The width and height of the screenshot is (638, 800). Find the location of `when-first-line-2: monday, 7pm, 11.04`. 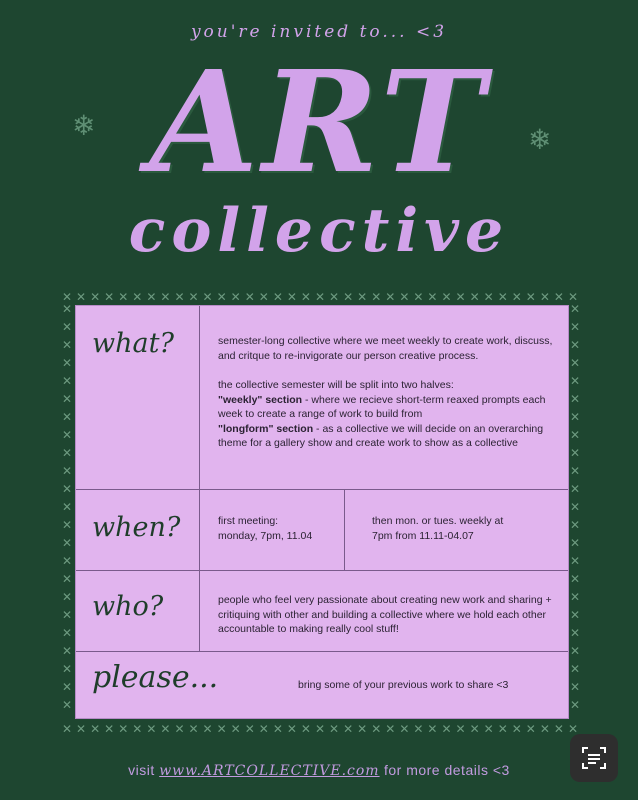

when-first-line-2: monday, 7pm, 11.04 is located at coordinates (265, 535).